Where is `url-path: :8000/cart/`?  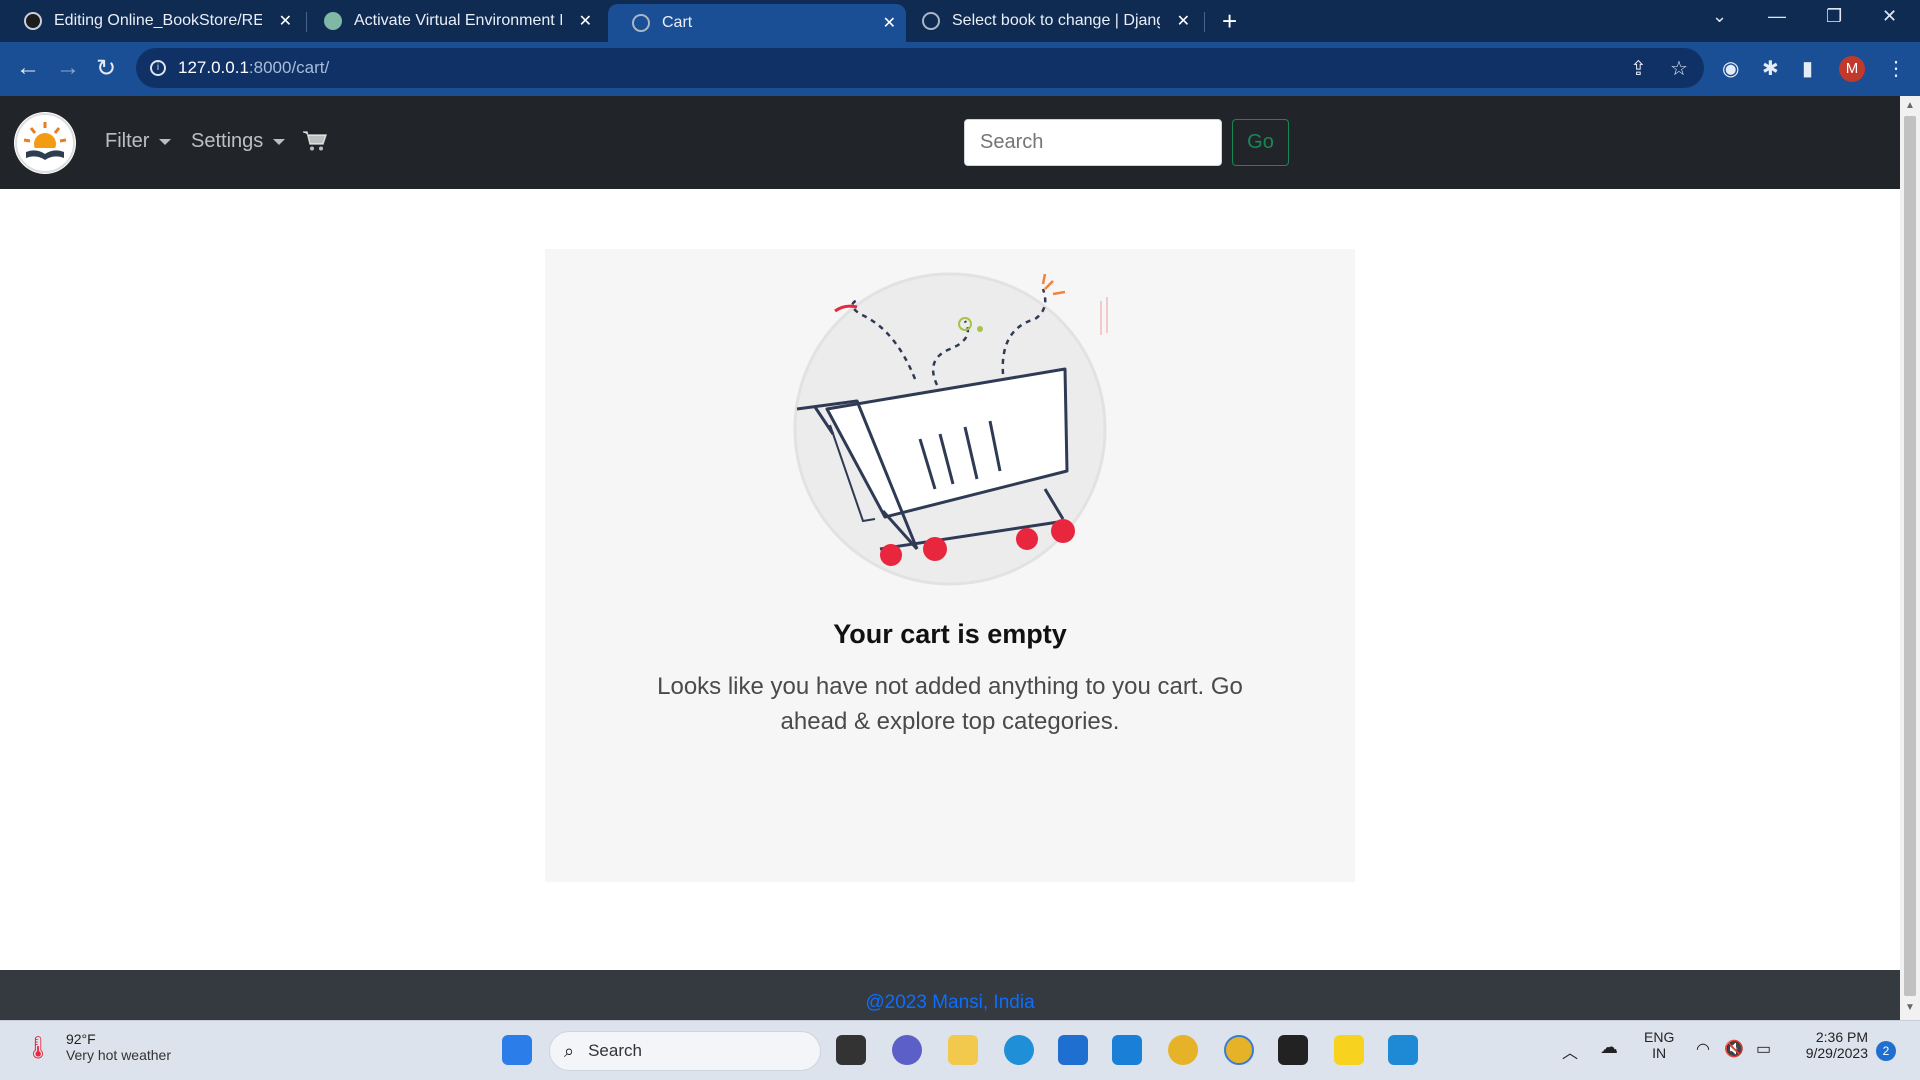
url-path: :8000/cart/ is located at coordinates (289, 67).